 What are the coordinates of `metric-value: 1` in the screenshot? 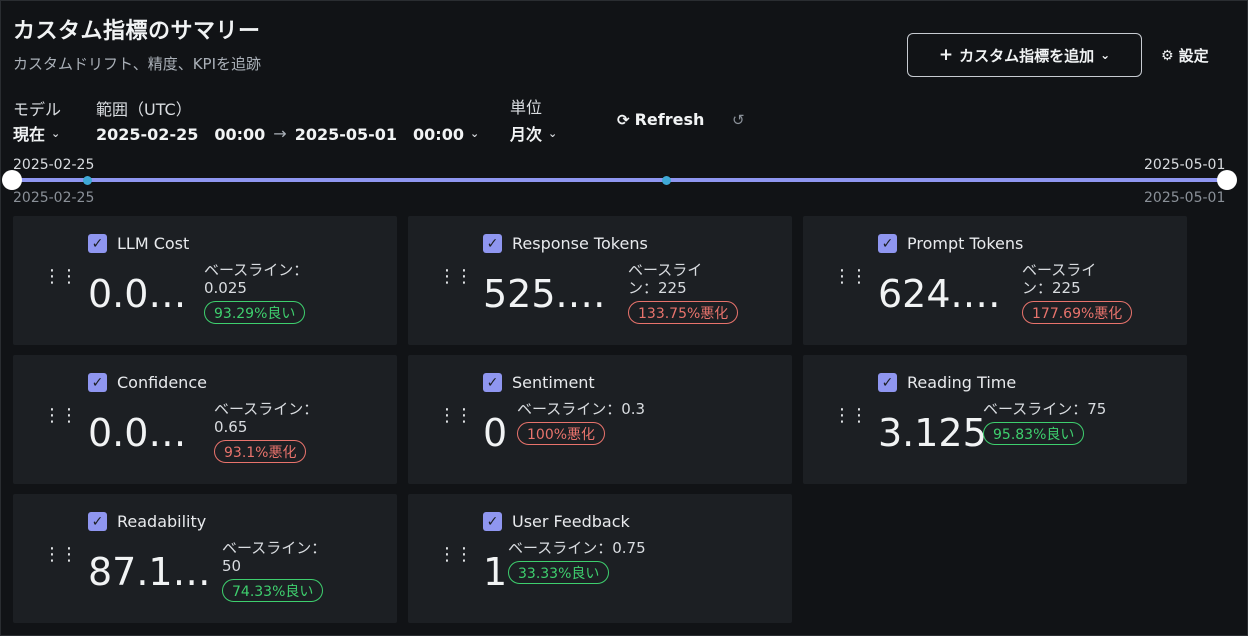 It's located at (495, 572).